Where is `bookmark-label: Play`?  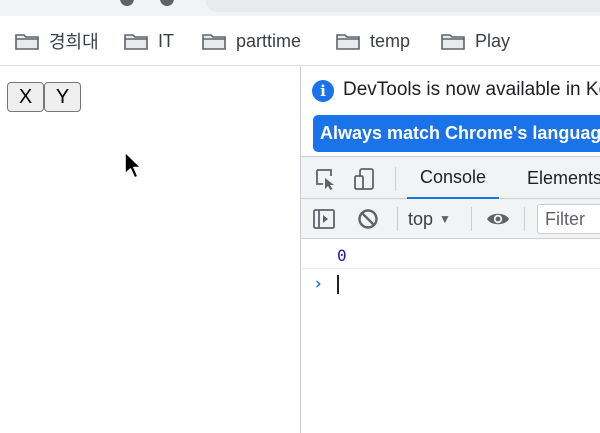 bookmark-label: Play is located at coordinates (493, 40).